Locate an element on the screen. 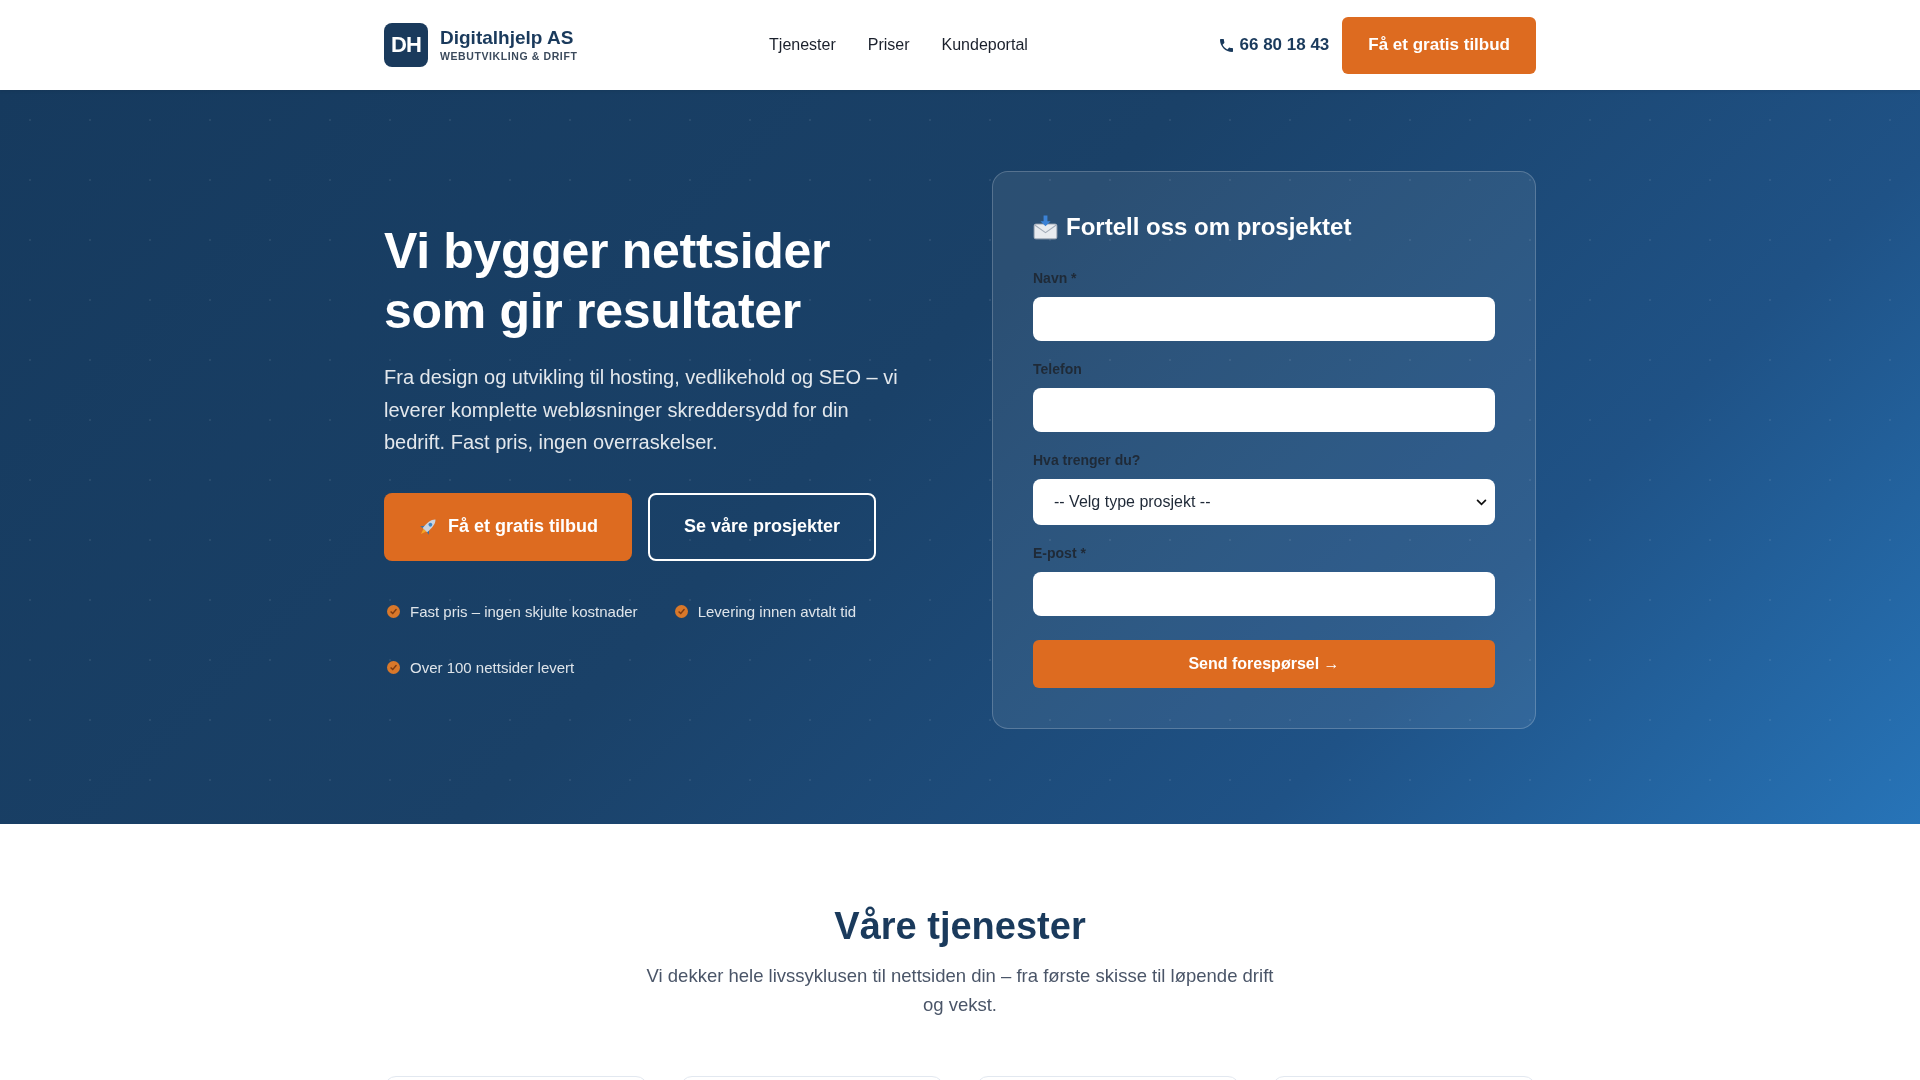 Image resolution: width=1920 pixels, height=1080 pixels. phone-icon is located at coordinates (1226, 45).